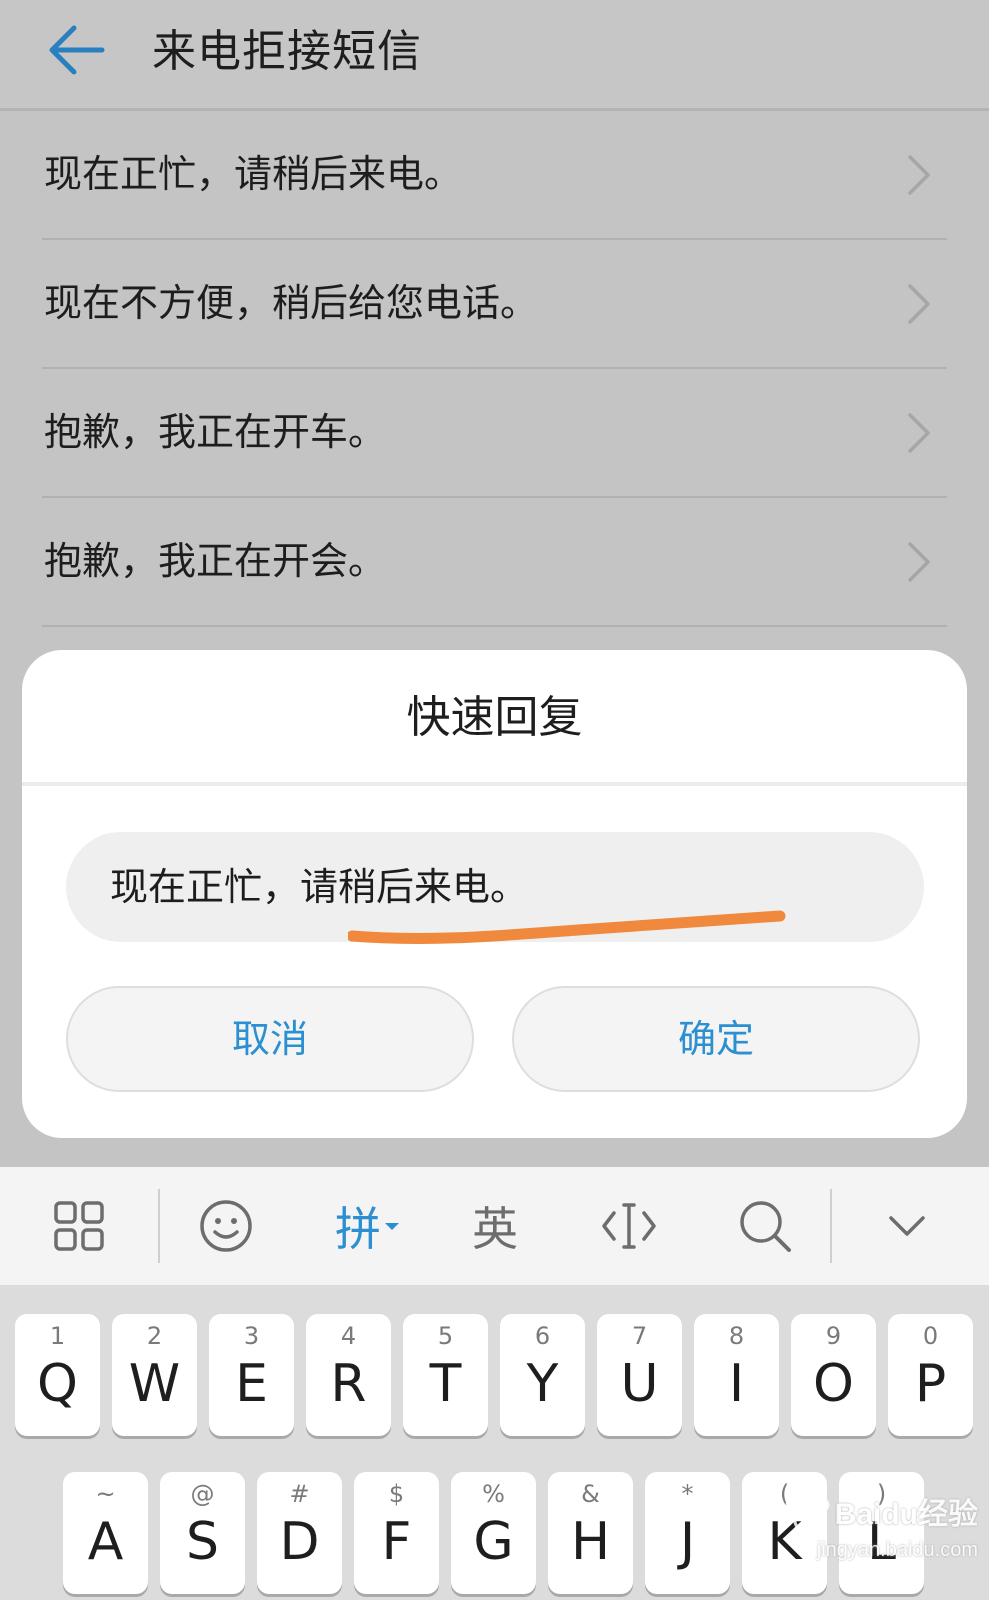 The height and width of the screenshot is (1600, 989). I want to click on key-secondary: $, so click(396, 1494).